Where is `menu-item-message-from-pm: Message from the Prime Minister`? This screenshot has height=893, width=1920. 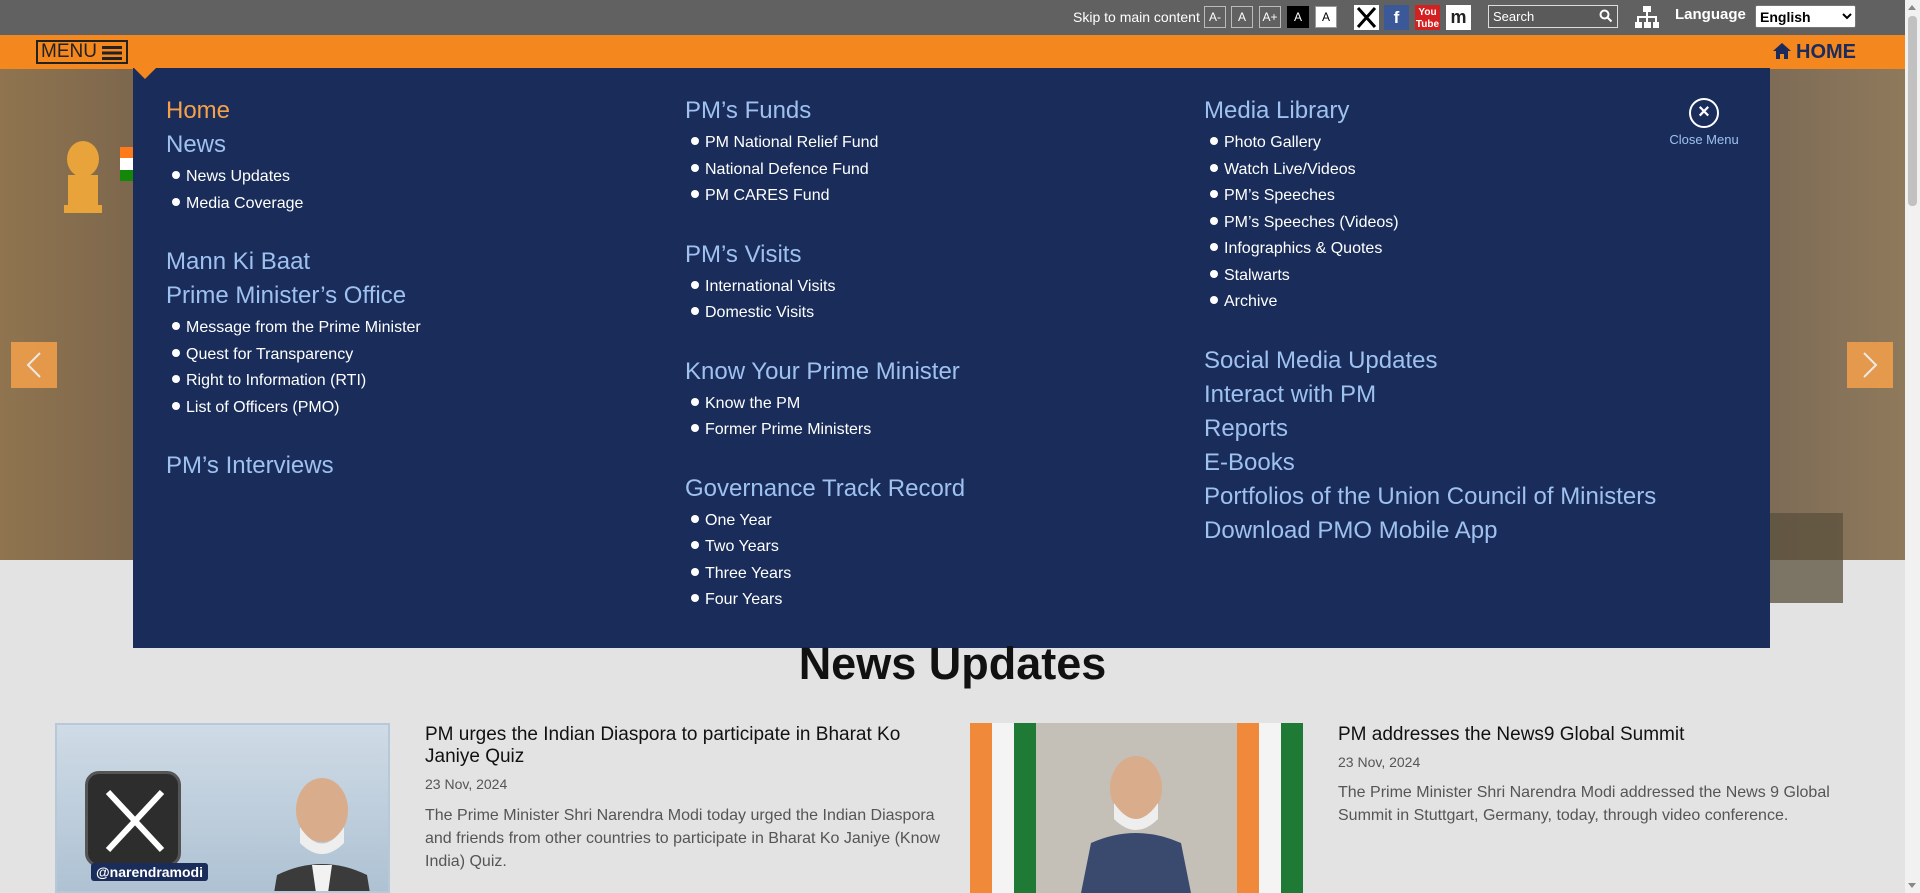
menu-item-message-from-pm: Message from the Prime Minister is located at coordinates (296, 328).